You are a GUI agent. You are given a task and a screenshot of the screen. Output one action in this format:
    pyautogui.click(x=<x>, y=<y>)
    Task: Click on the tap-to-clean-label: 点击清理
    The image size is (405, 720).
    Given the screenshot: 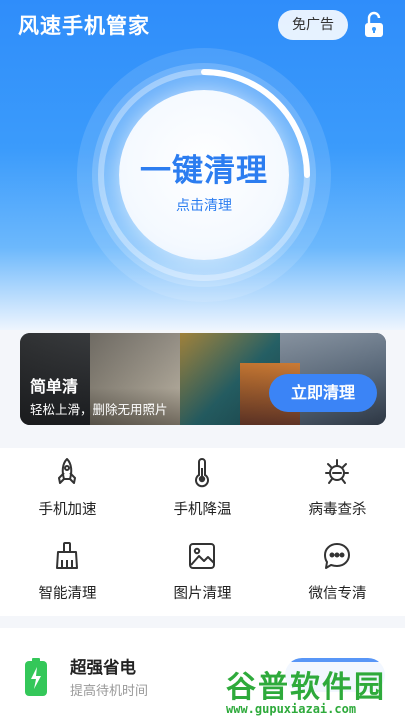 What is the action you would take?
    pyautogui.click(x=204, y=206)
    